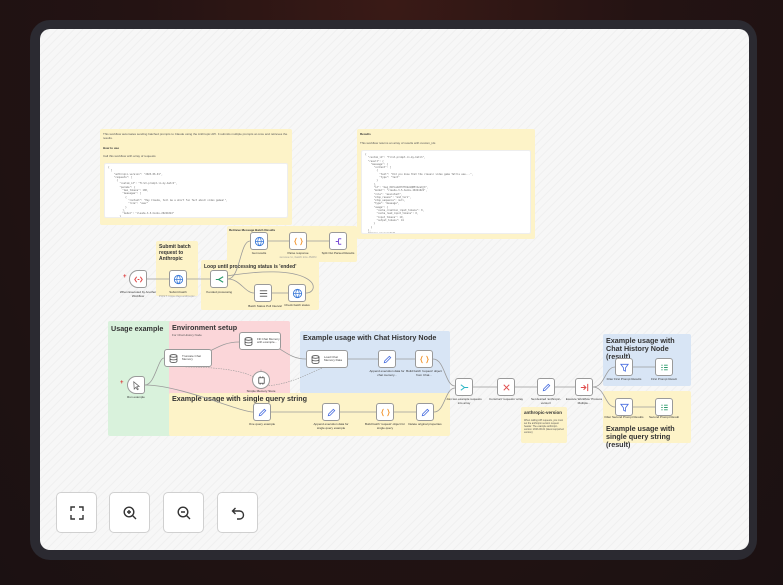  I want to click on label-split-out: Split Out Parsed Results, so click(338, 253).